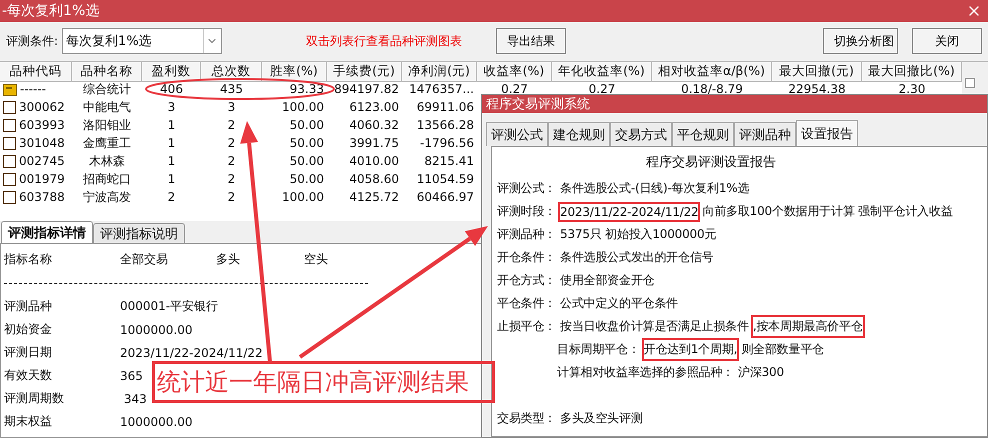 This screenshot has height=438, width=988. What do you see at coordinates (912, 89) in the screenshot?
I see `table-cell-text: 2.30` at bounding box center [912, 89].